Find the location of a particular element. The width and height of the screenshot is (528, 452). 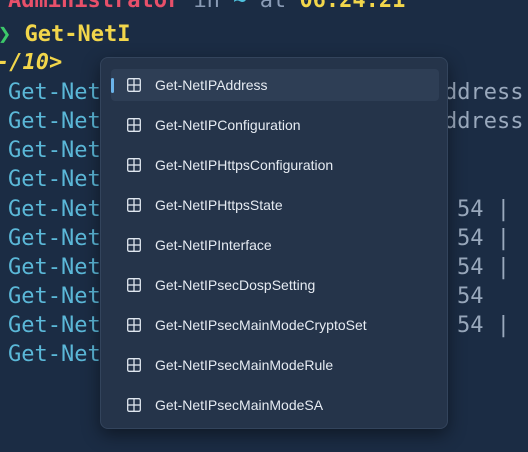

prompt-line: Administrator in ~ at 06:24:21 is located at coordinates (206, 7).